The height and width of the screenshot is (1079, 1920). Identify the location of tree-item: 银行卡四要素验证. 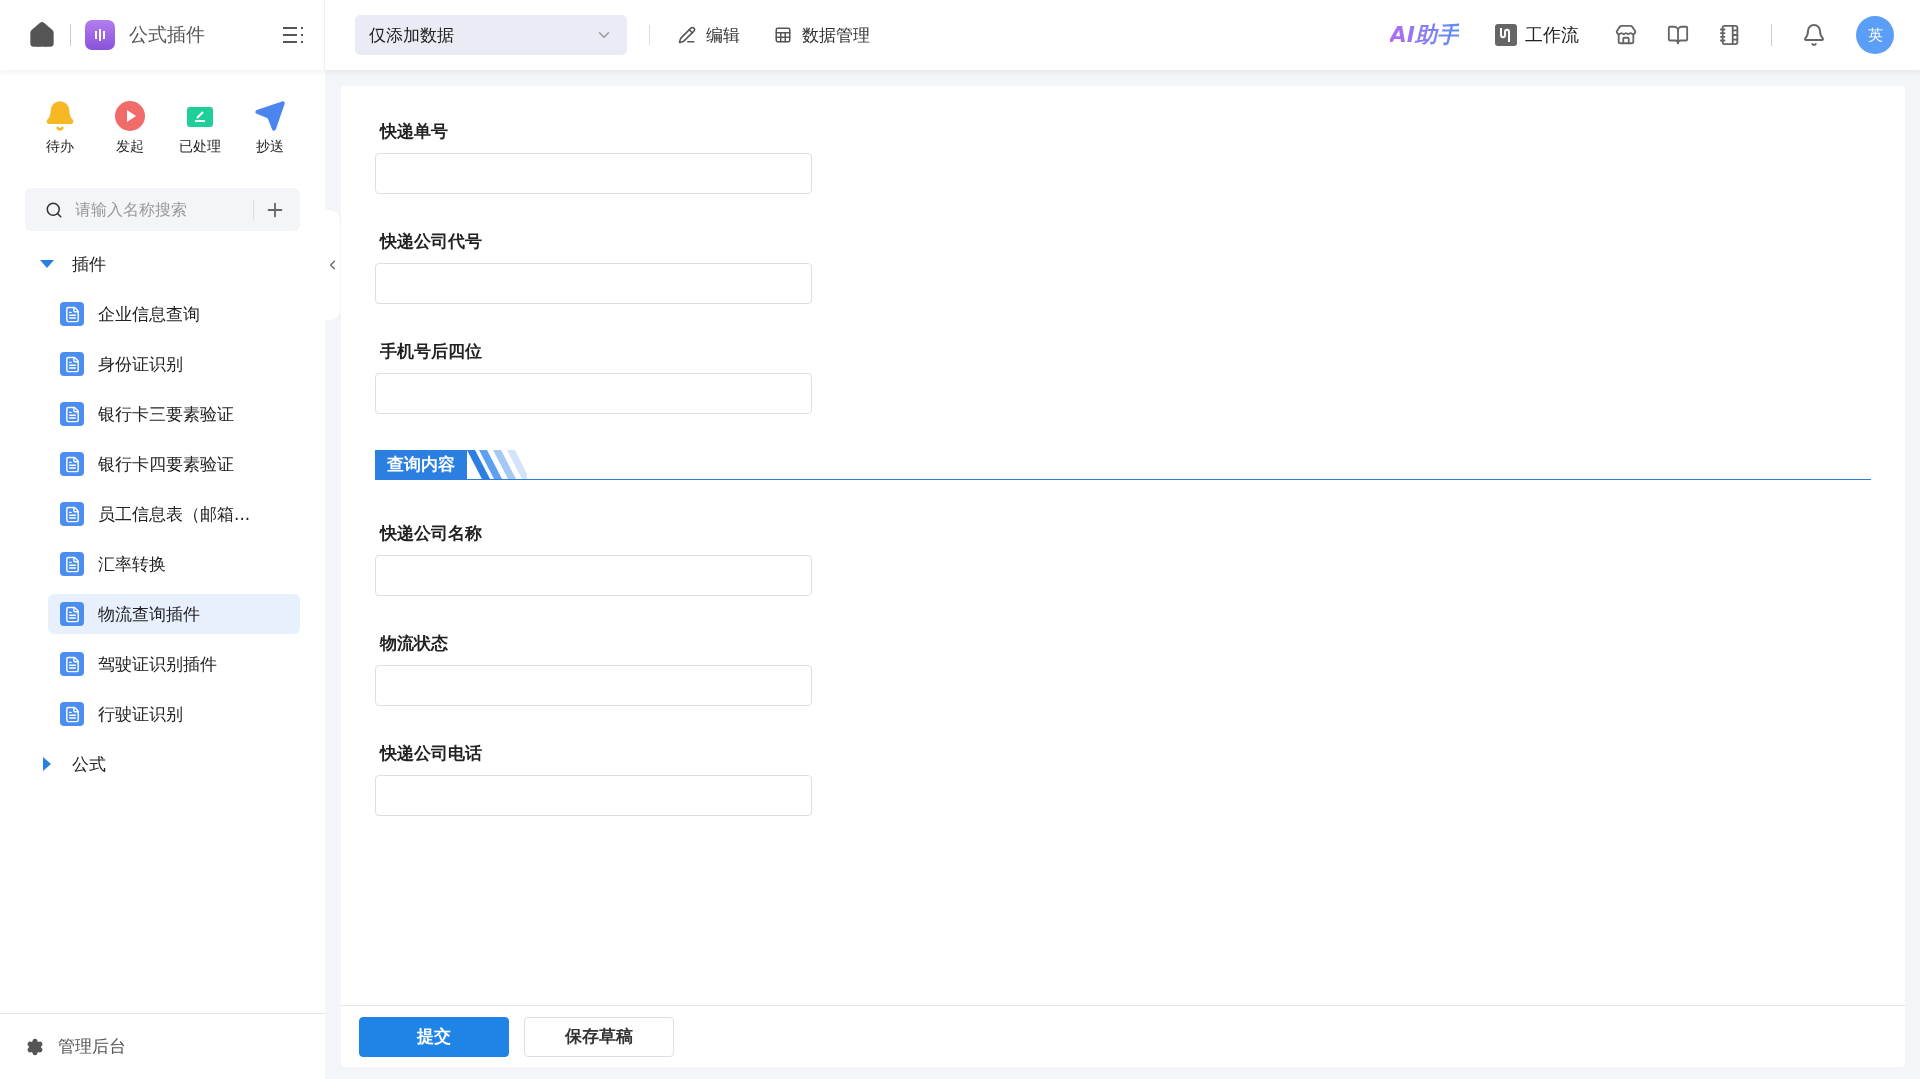
(174, 464).